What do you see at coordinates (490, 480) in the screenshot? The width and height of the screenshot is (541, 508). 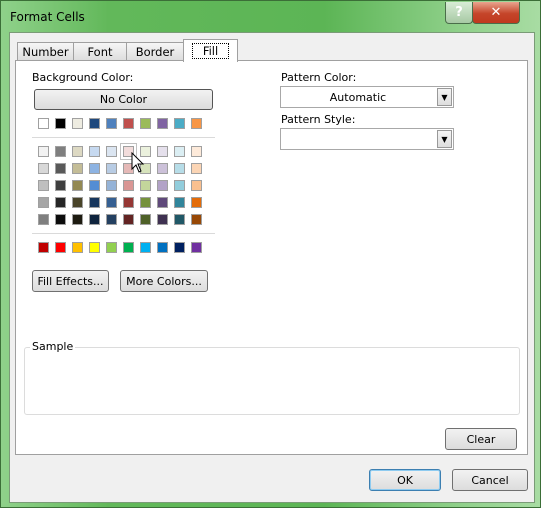 I see `cancel-button: Cancel` at bounding box center [490, 480].